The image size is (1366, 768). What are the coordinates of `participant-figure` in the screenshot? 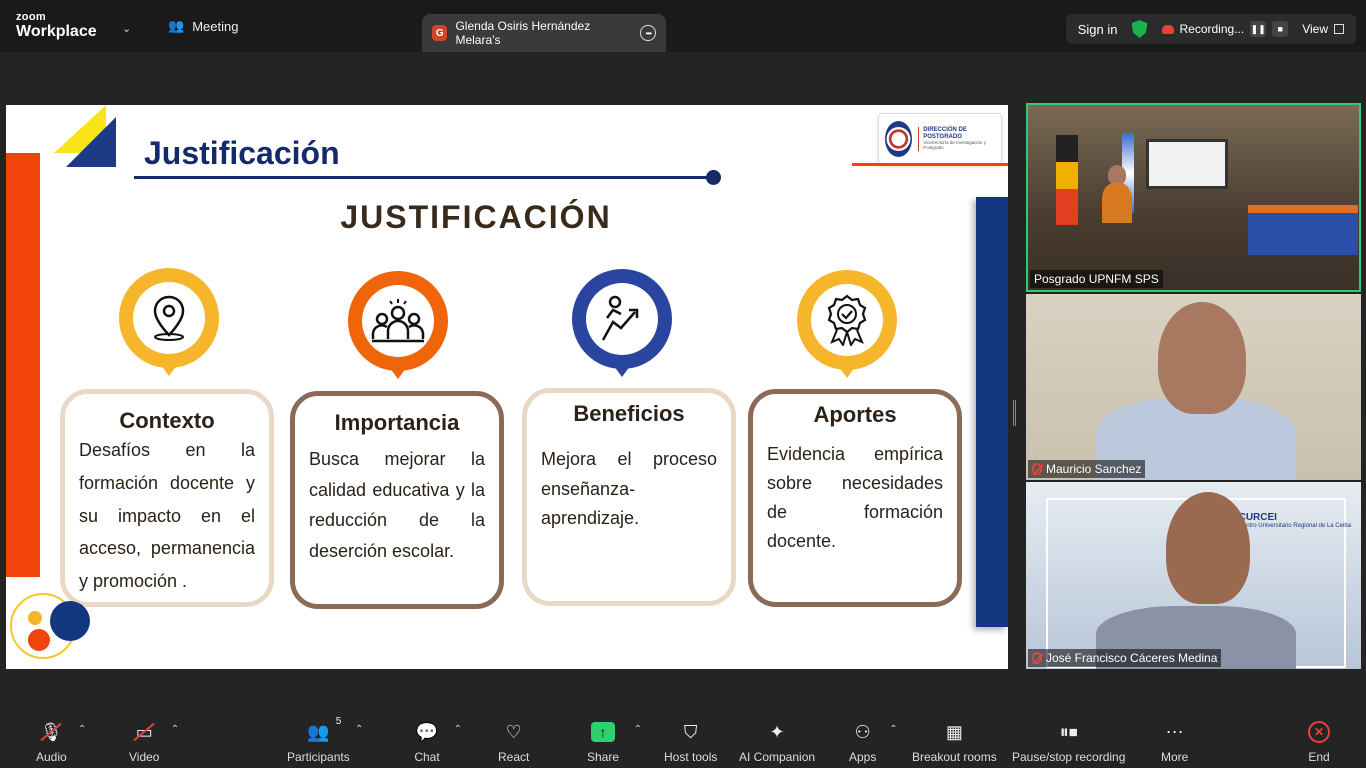 It's located at (1117, 203).